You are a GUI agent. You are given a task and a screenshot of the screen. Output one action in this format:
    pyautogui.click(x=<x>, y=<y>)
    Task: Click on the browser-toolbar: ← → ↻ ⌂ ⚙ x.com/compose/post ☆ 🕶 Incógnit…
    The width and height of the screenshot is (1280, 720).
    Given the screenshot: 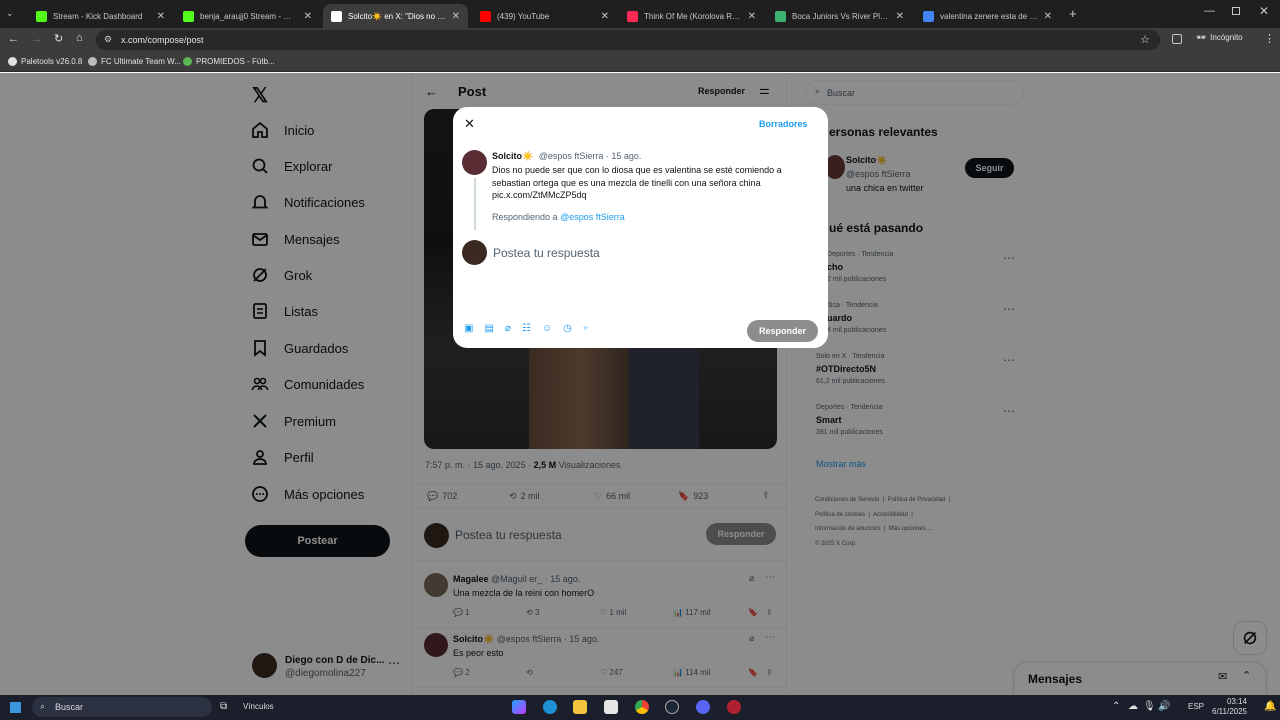 What is the action you would take?
    pyautogui.click(x=640, y=40)
    